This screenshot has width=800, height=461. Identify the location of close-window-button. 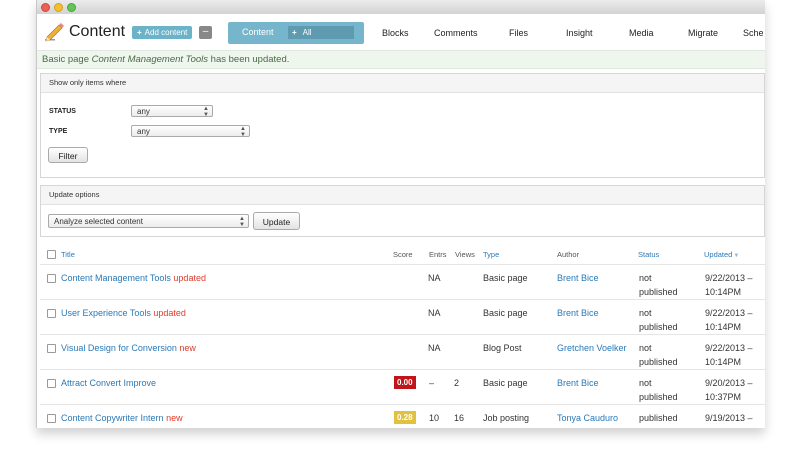
(45, 7).